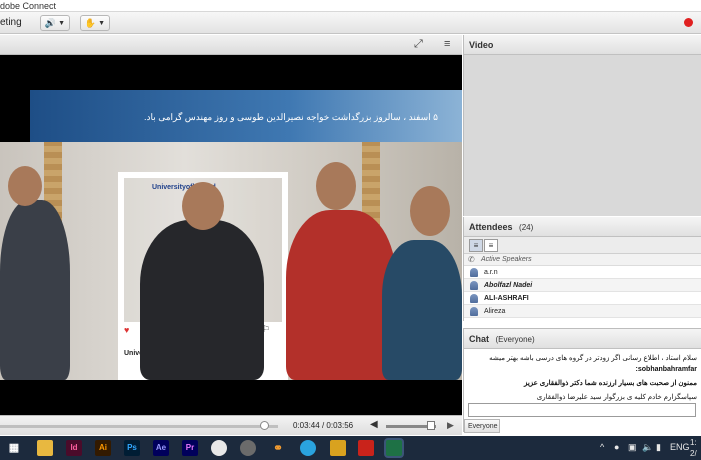 This screenshot has width=701, height=460. Describe the element at coordinates (582, 272) in the screenshot. I see `list-item: a.r.n` at that location.